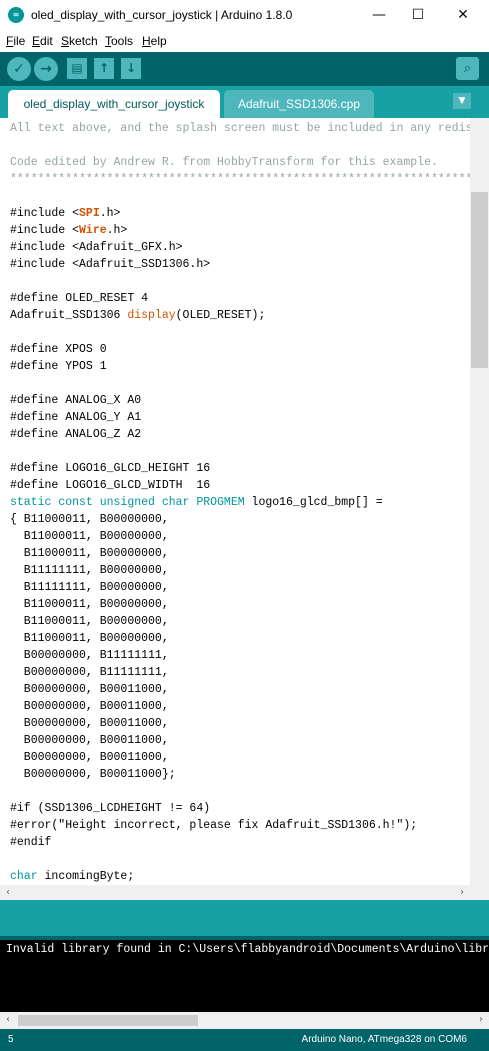 This screenshot has height=1051, width=489. Describe the element at coordinates (131, 68) in the screenshot. I see `save-sketch-icon: ↓` at that location.